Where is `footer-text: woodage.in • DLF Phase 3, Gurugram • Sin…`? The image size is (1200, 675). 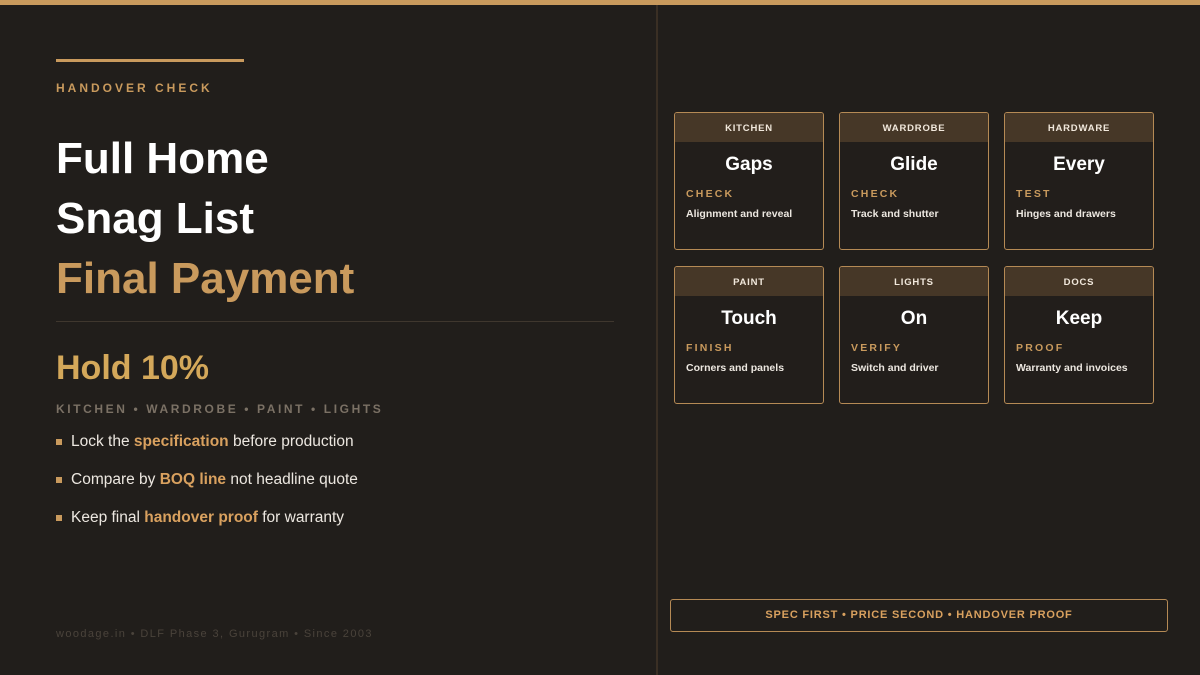 footer-text: woodage.in • DLF Phase 3, Gurugram • Sin… is located at coordinates (214, 634).